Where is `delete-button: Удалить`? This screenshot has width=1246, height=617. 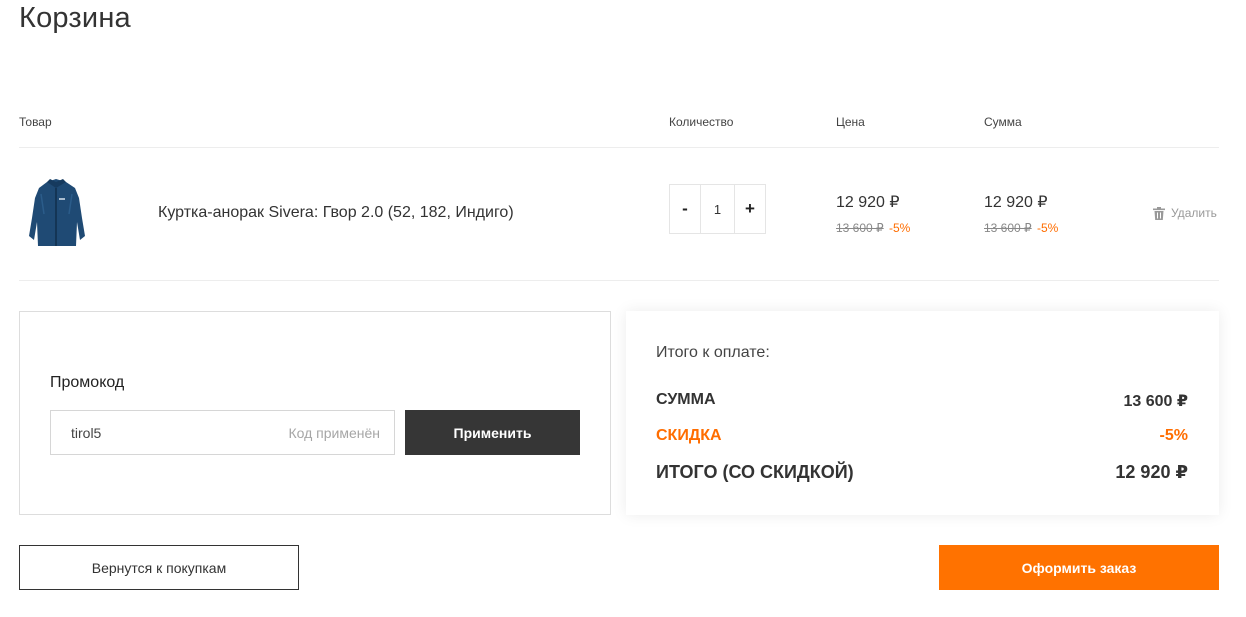 delete-button: Удалить is located at coordinates (1185, 213).